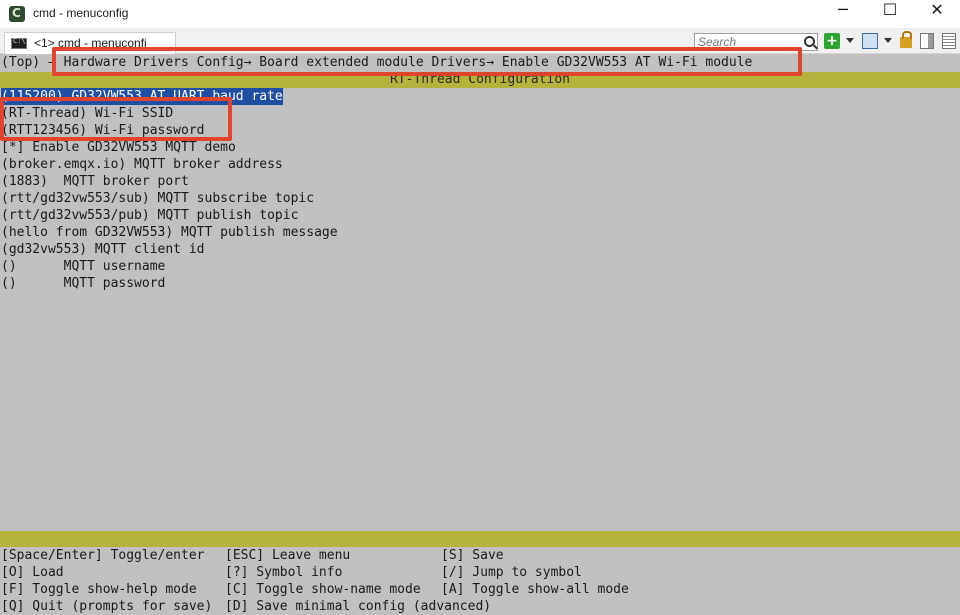 The height and width of the screenshot is (615, 960). What do you see at coordinates (149, 215) in the screenshot?
I see `menu-item-publish-topic: (rtt/gd32vw553/pub) MQTT publish topic` at bounding box center [149, 215].